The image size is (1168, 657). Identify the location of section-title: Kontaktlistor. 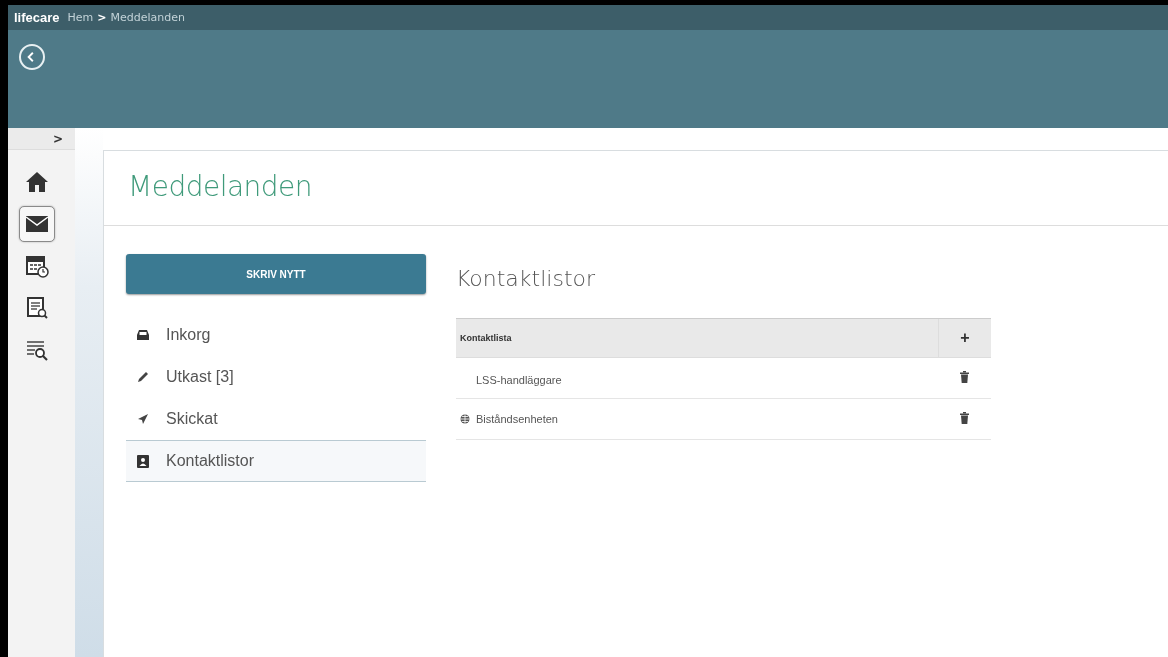
(526, 278).